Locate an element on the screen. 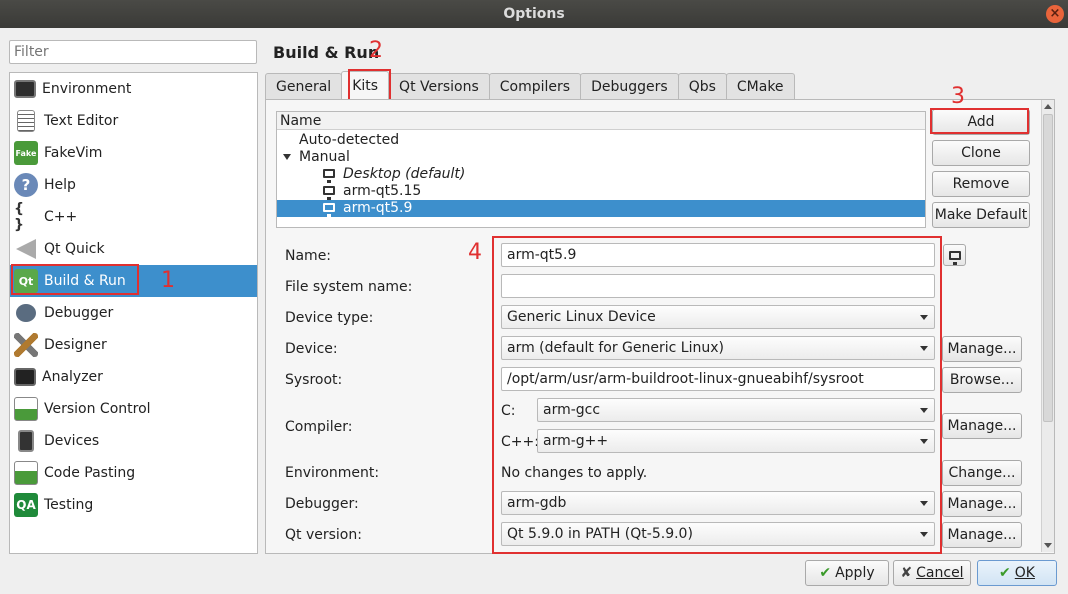 This screenshot has width=1068, height=594. help-icon: ? is located at coordinates (26, 185).